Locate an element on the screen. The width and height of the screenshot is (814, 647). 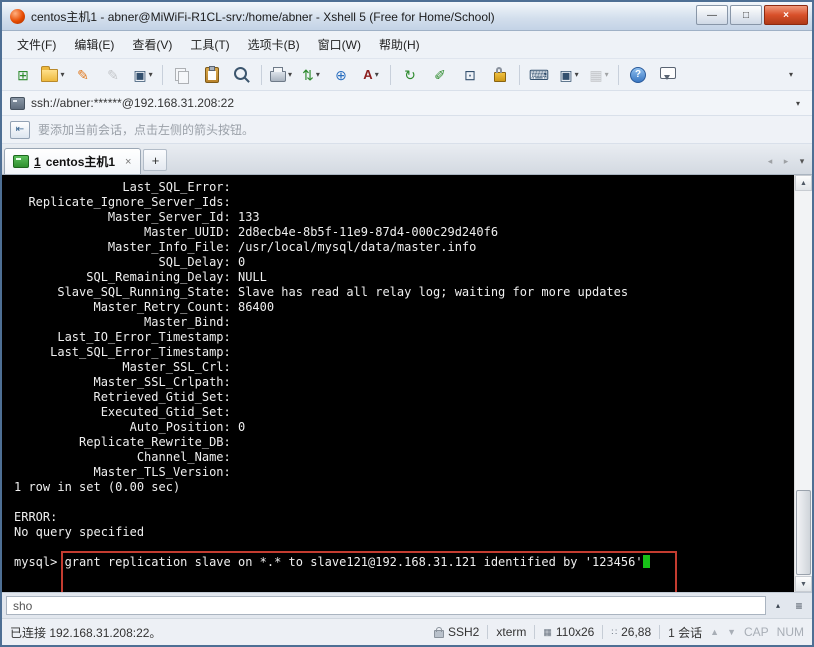
pencil-icon: ✎ is located at coordinates (113, 74).